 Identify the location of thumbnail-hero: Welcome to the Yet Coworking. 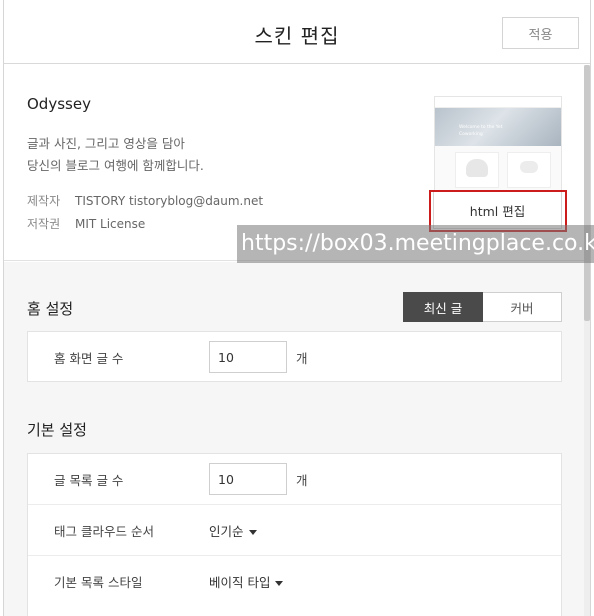
(498, 127).